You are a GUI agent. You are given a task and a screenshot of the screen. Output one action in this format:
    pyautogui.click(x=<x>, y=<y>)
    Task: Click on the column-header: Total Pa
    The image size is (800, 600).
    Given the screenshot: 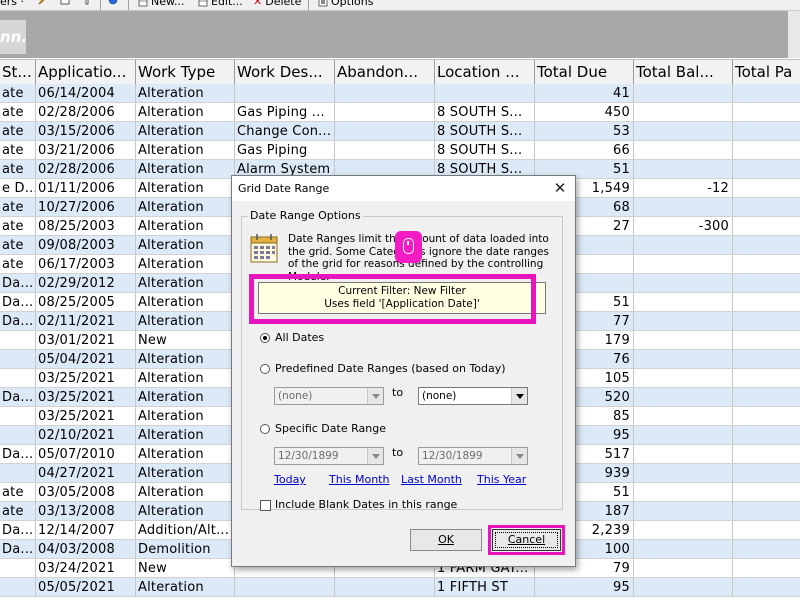 What is the action you would take?
    pyautogui.click(x=766, y=72)
    